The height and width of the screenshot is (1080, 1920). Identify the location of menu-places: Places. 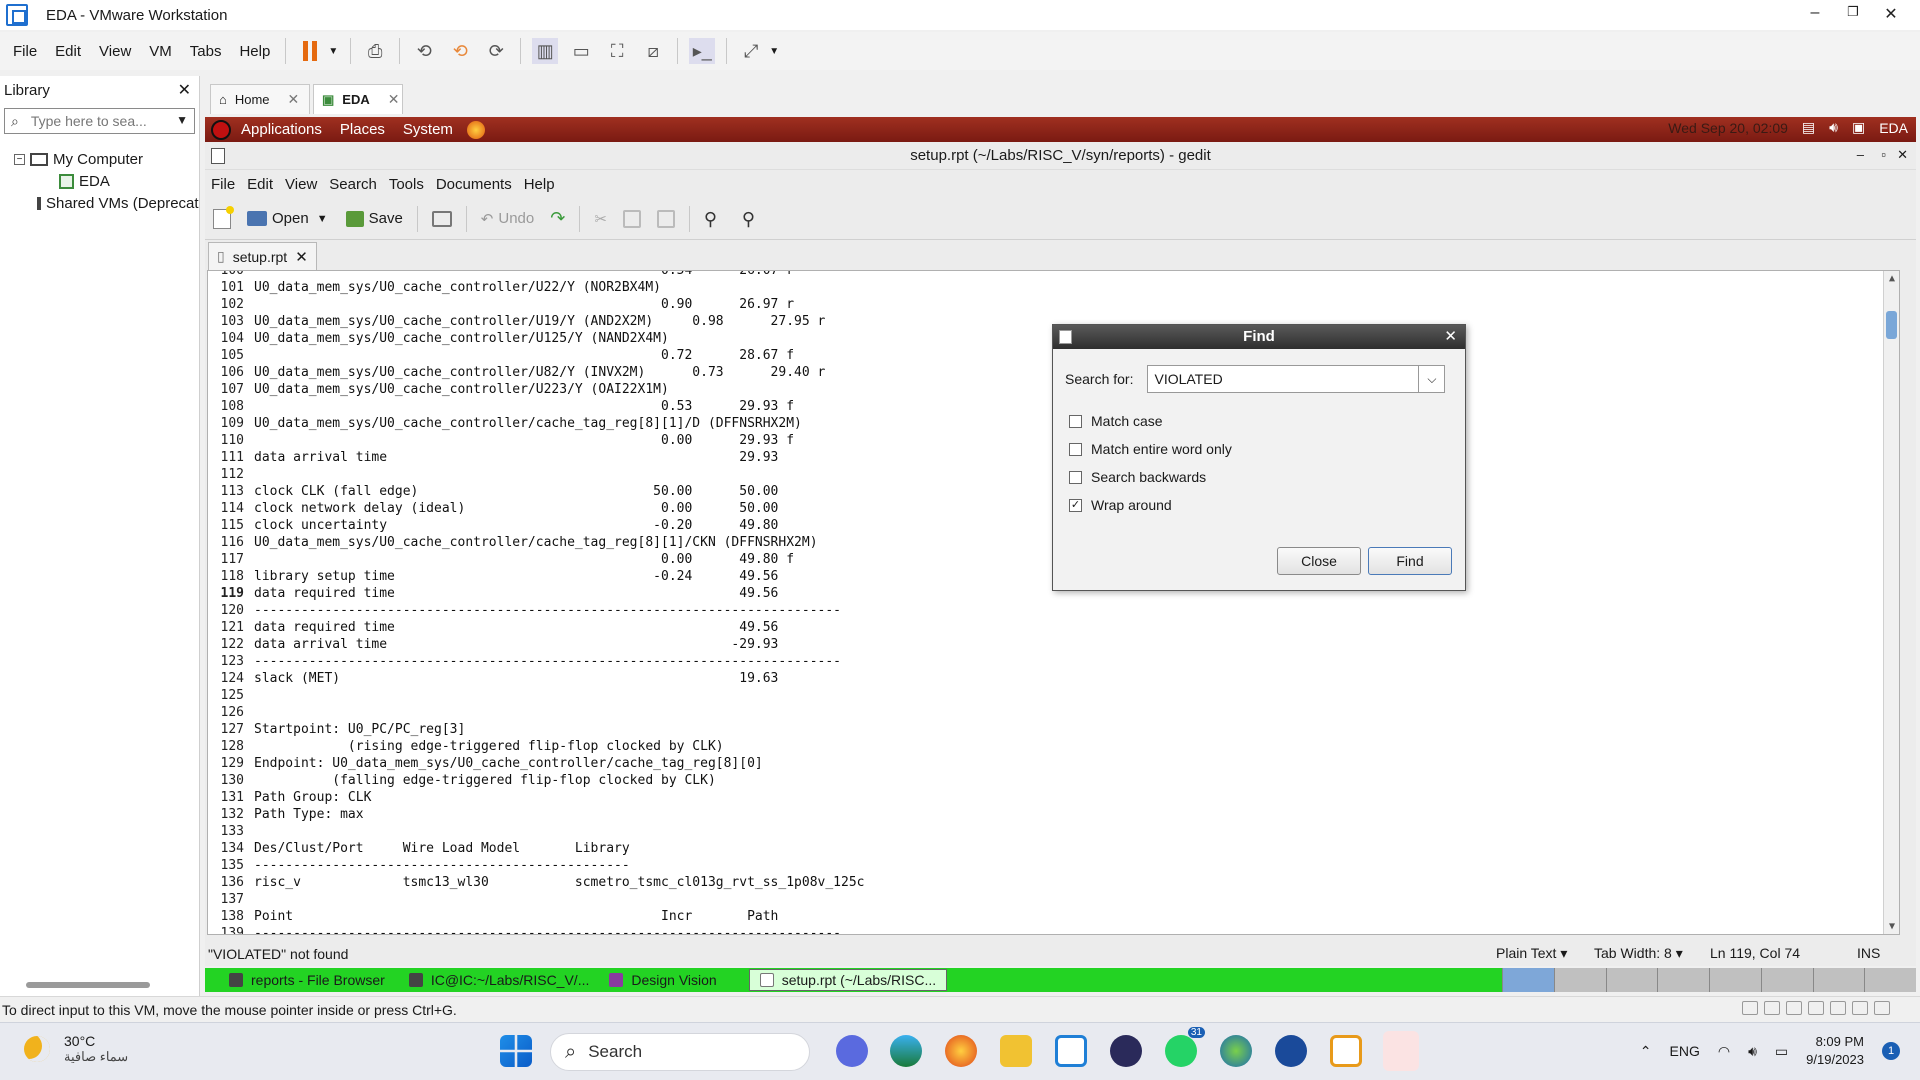
(362, 129).